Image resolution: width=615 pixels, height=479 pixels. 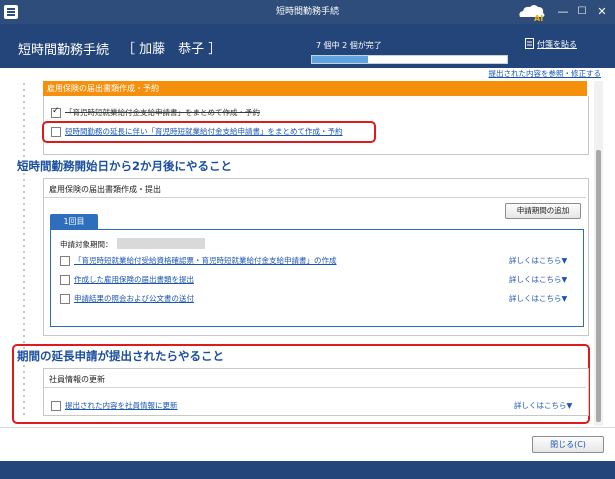 What do you see at coordinates (162, 112) in the screenshot?
I see `task-link-completed: 「育児時短就業給付金支給申請書」をまとめて作成・予約` at bounding box center [162, 112].